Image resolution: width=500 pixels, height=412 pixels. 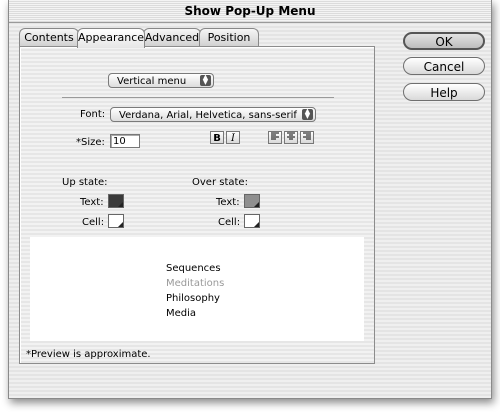 What do you see at coordinates (116, 221) in the screenshot?
I see `up-cell-color-swatch` at bounding box center [116, 221].